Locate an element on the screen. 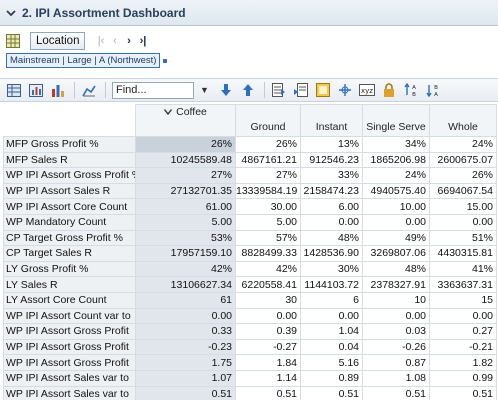 Image resolution: width=498 pixels, height=400 pixels. table-cell: 17957159.10 is located at coordinates (185, 253).